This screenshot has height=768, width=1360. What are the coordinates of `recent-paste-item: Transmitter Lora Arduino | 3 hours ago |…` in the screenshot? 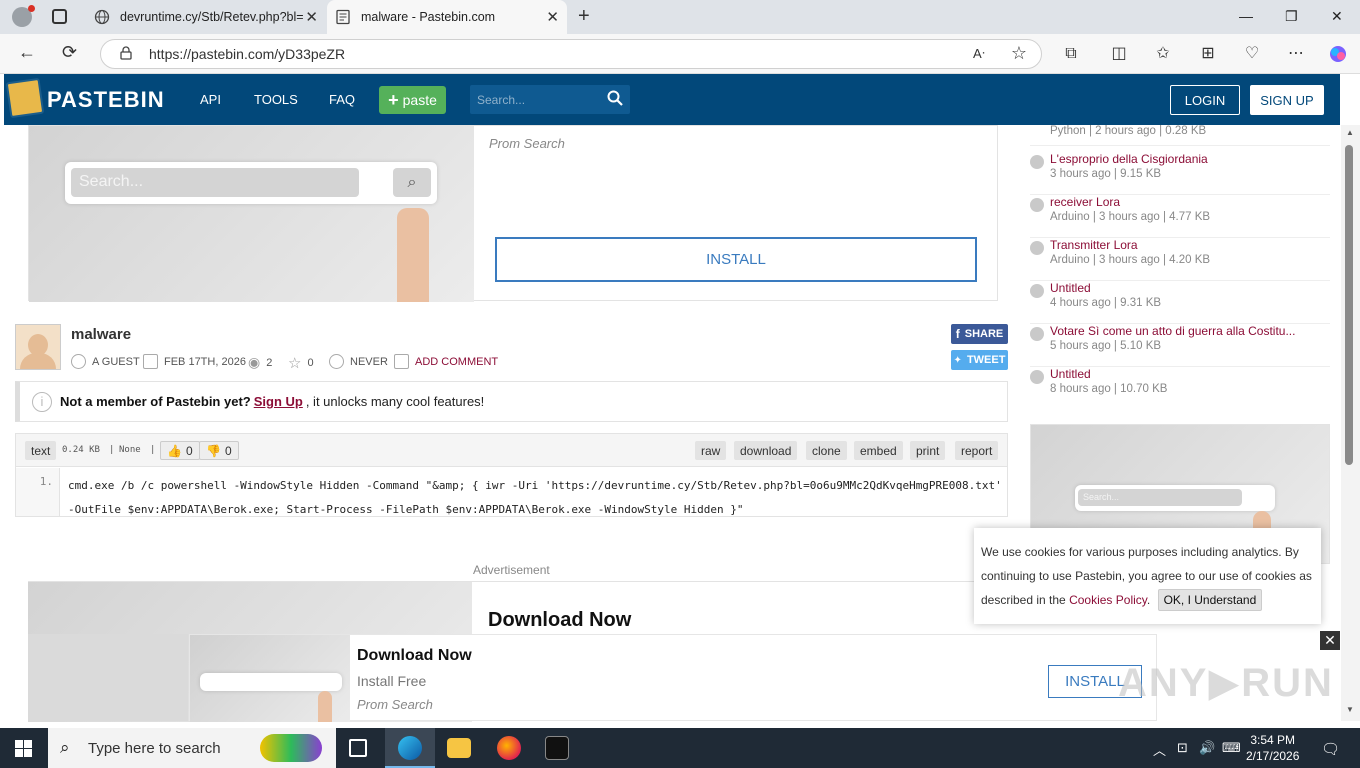 It's located at (1180, 259).